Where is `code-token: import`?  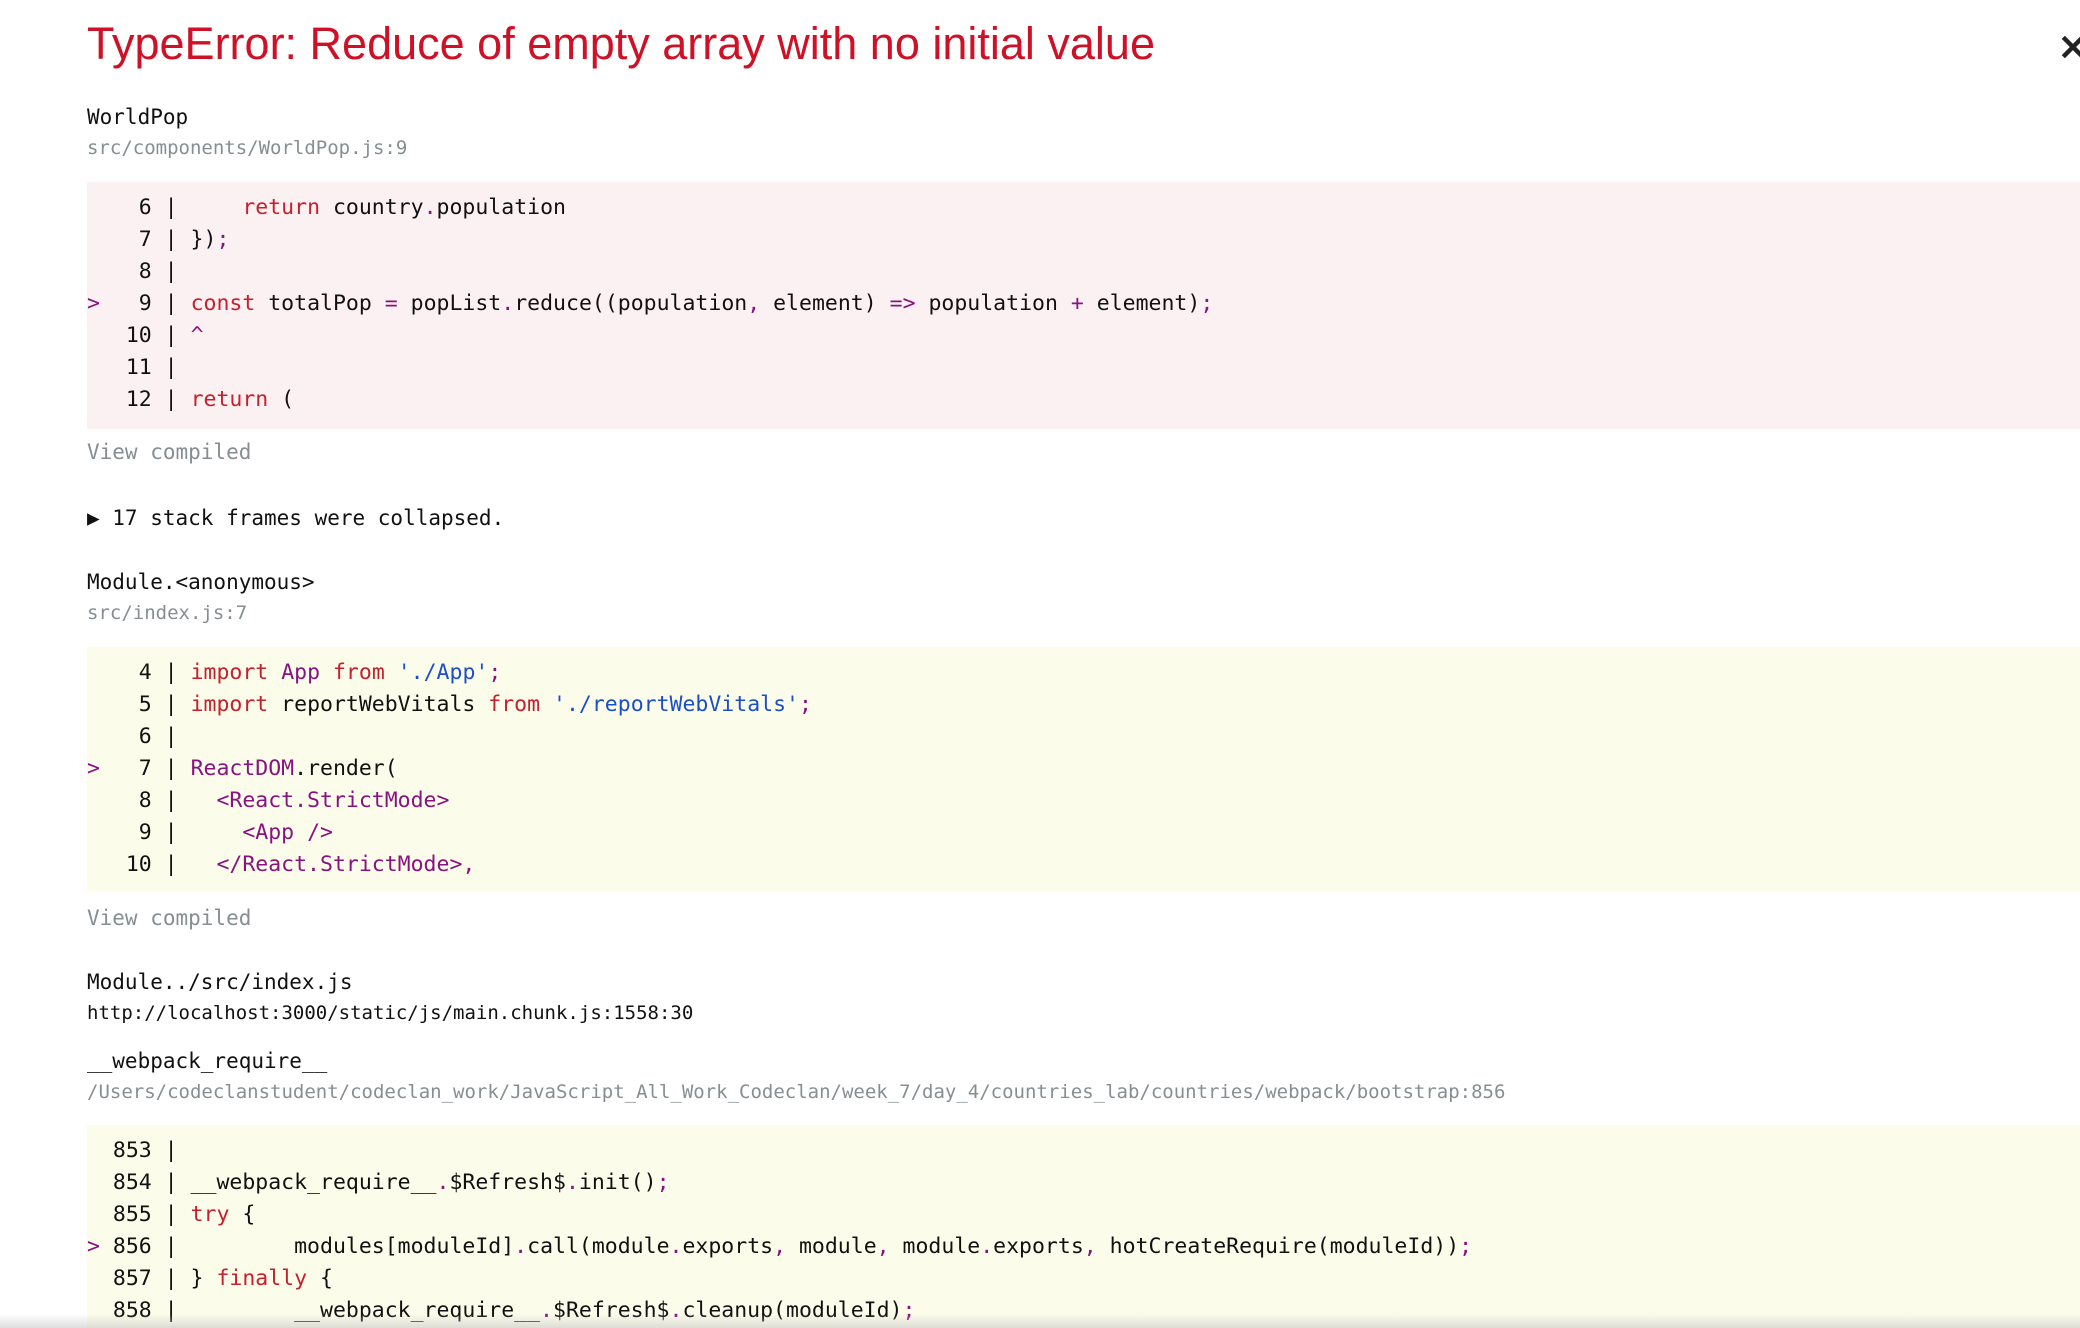
code-token: import is located at coordinates (229, 672).